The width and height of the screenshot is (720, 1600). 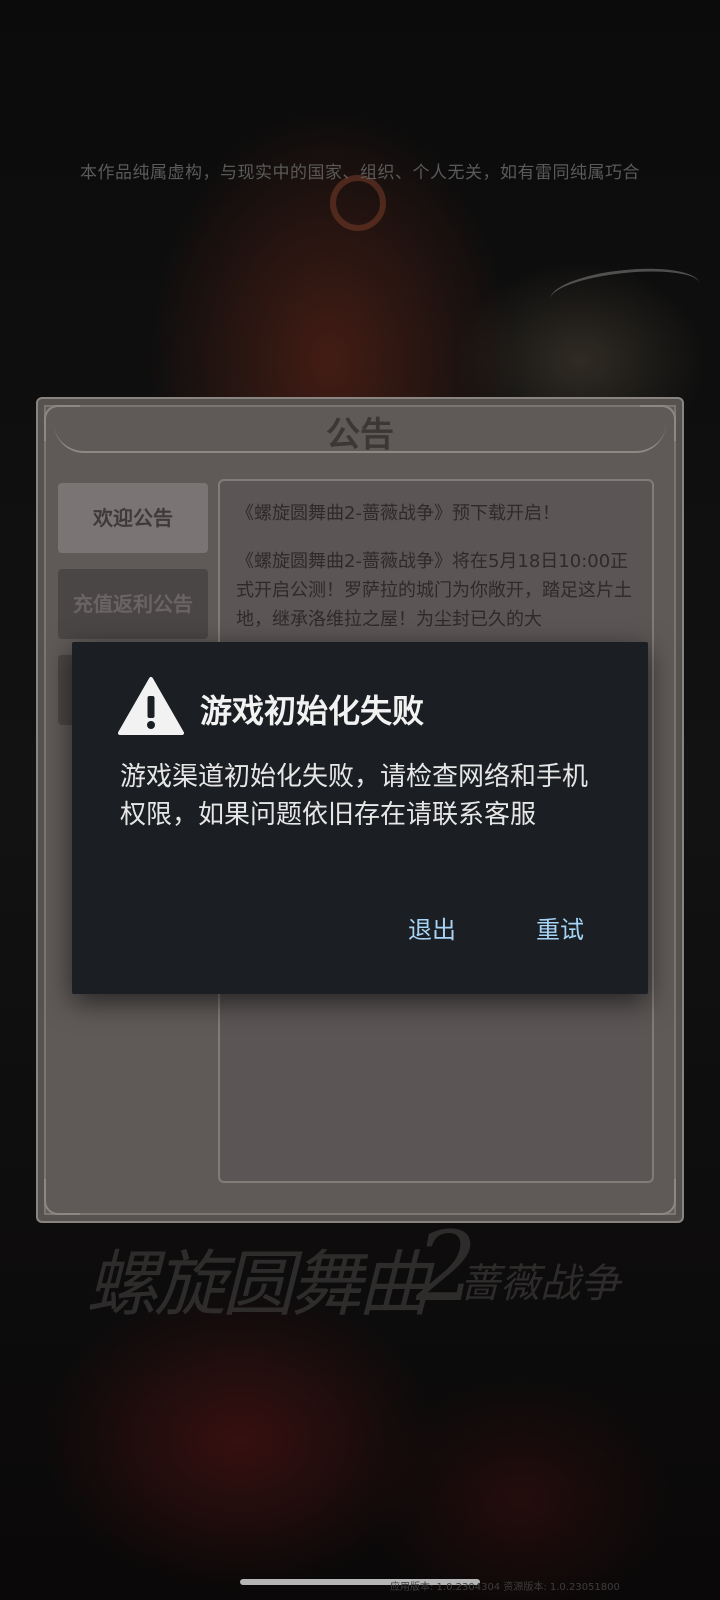 I want to click on disclaimer-text: 本作品纯属虚构，与现实中的国家、组织、个人无关，如有雷同纯属巧合, so click(x=360, y=173).